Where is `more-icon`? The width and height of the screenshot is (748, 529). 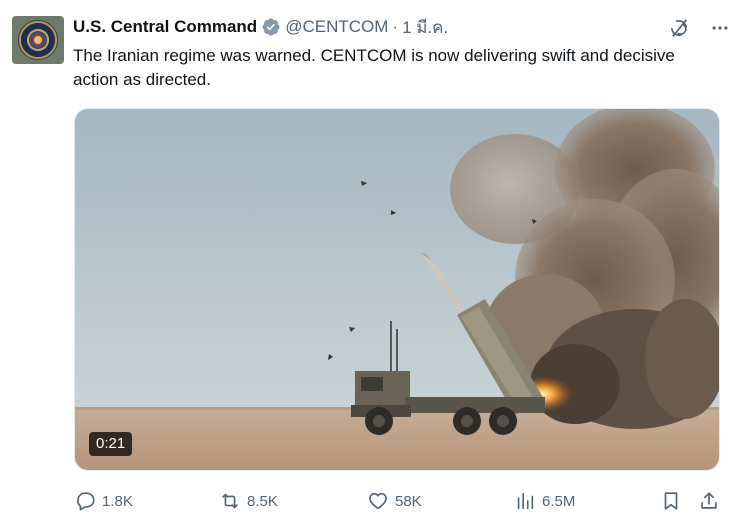
more-icon is located at coordinates (720, 28).